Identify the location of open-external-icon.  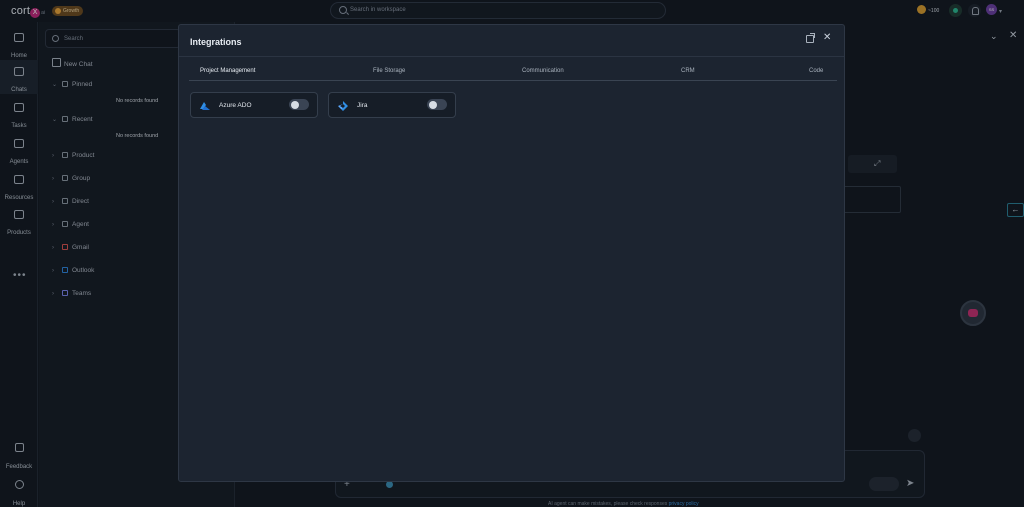
(810, 38).